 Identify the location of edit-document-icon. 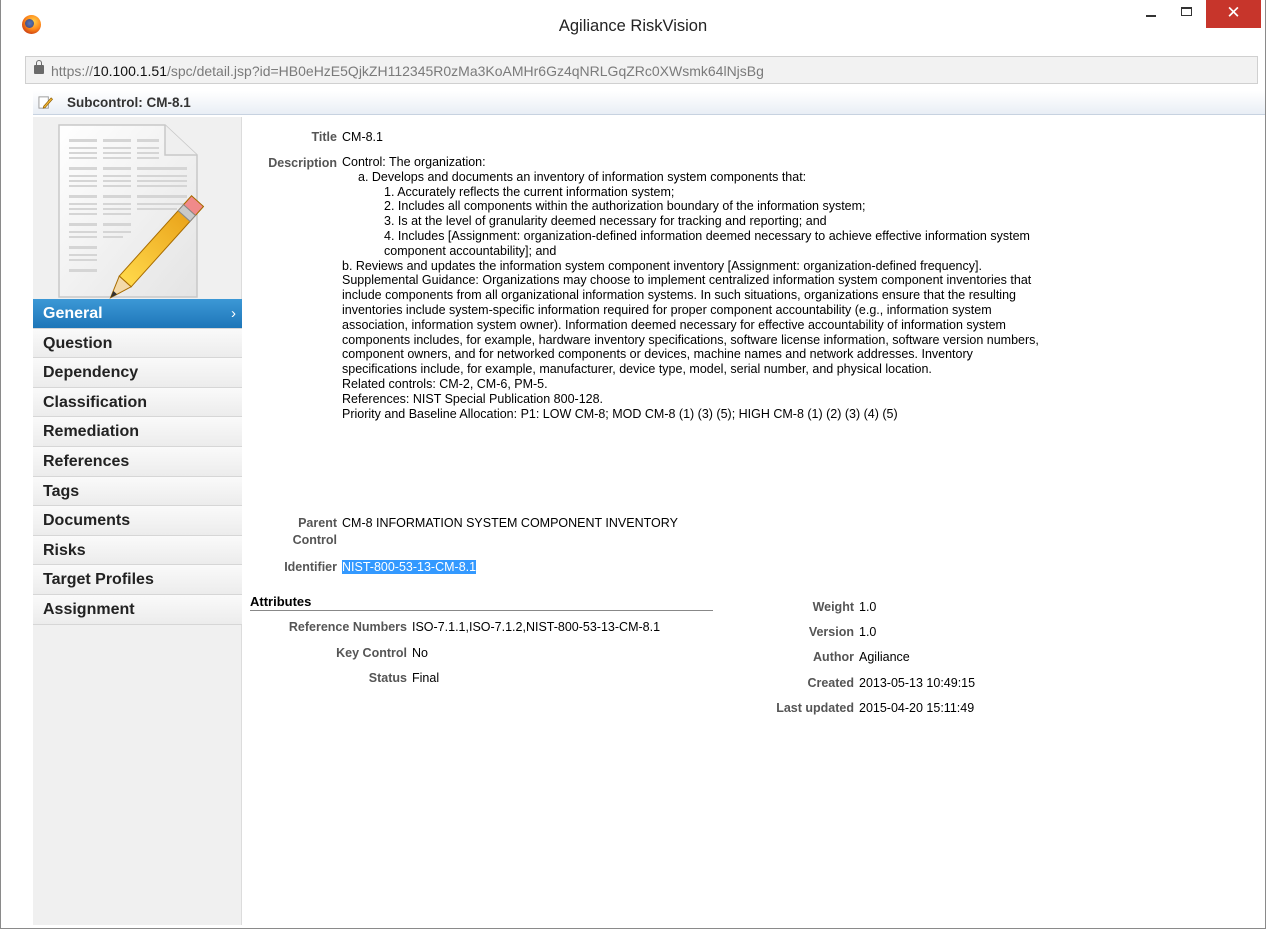
(45, 102).